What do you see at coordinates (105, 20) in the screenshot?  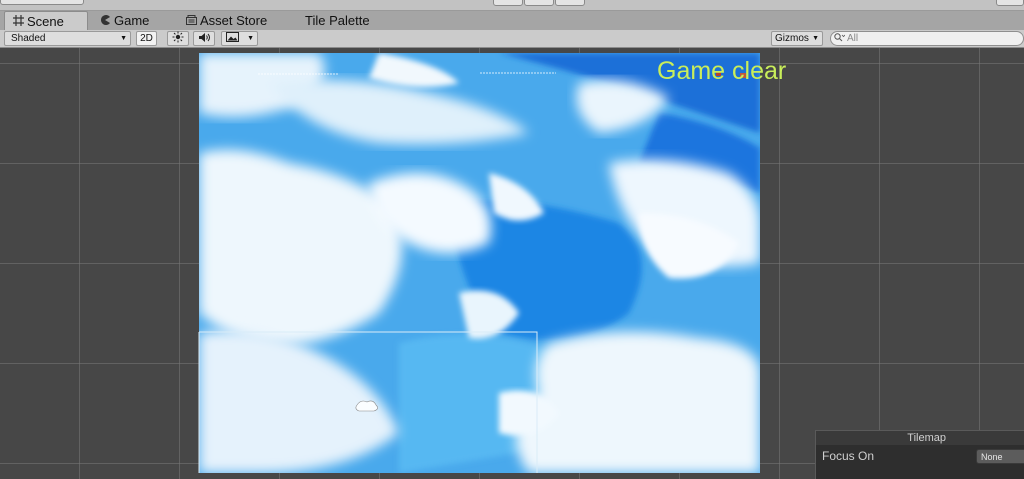 I see `pacman-icon` at bounding box center [105, 20].